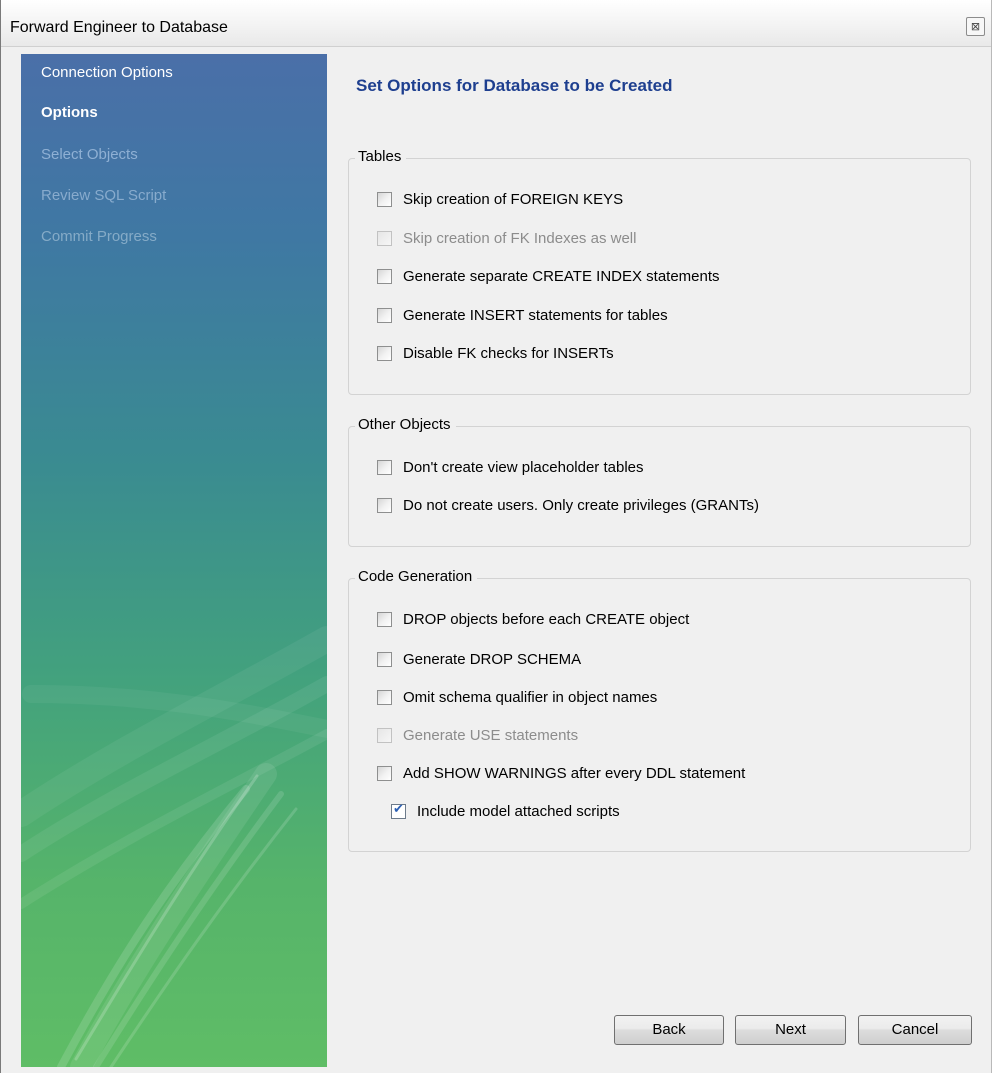 The width and height of the screenshot is (992, 1073). I want to click on generate-use-checkbox: Generate USE statements, so click(477, 735).